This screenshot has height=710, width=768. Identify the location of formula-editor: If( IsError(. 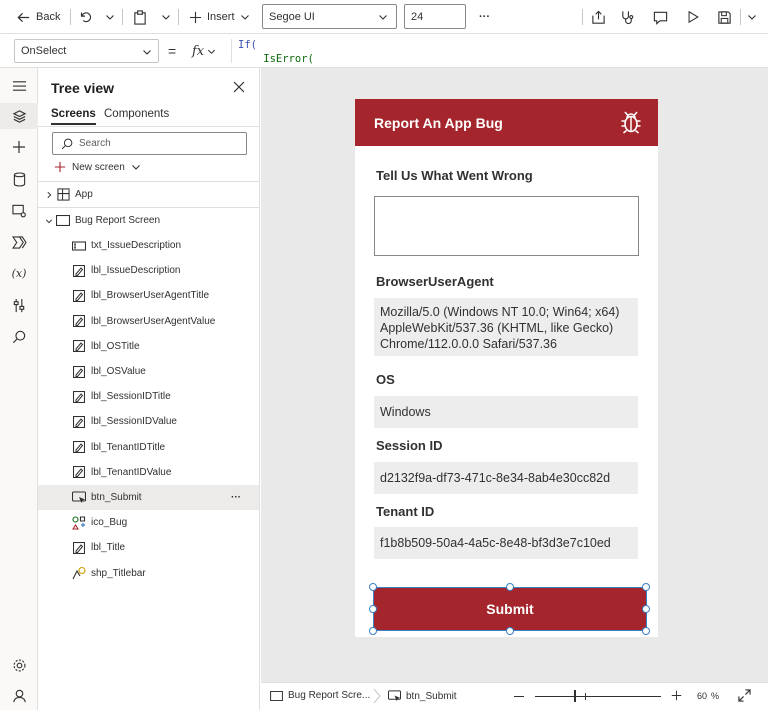
(503, 53).